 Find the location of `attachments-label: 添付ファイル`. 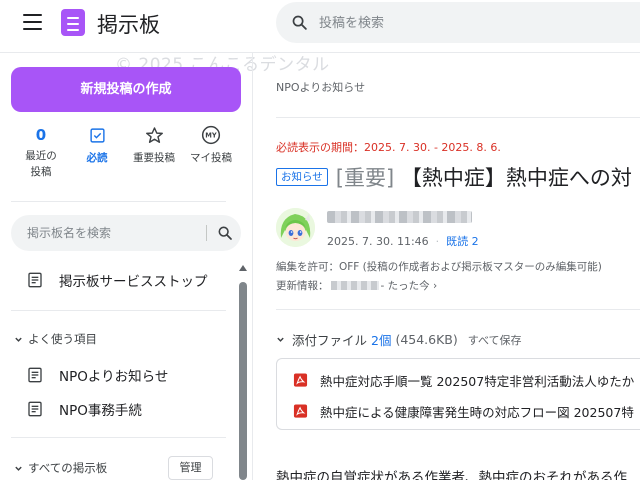

attachments-label: 添付ファイル is located at coordinates (330, 340).